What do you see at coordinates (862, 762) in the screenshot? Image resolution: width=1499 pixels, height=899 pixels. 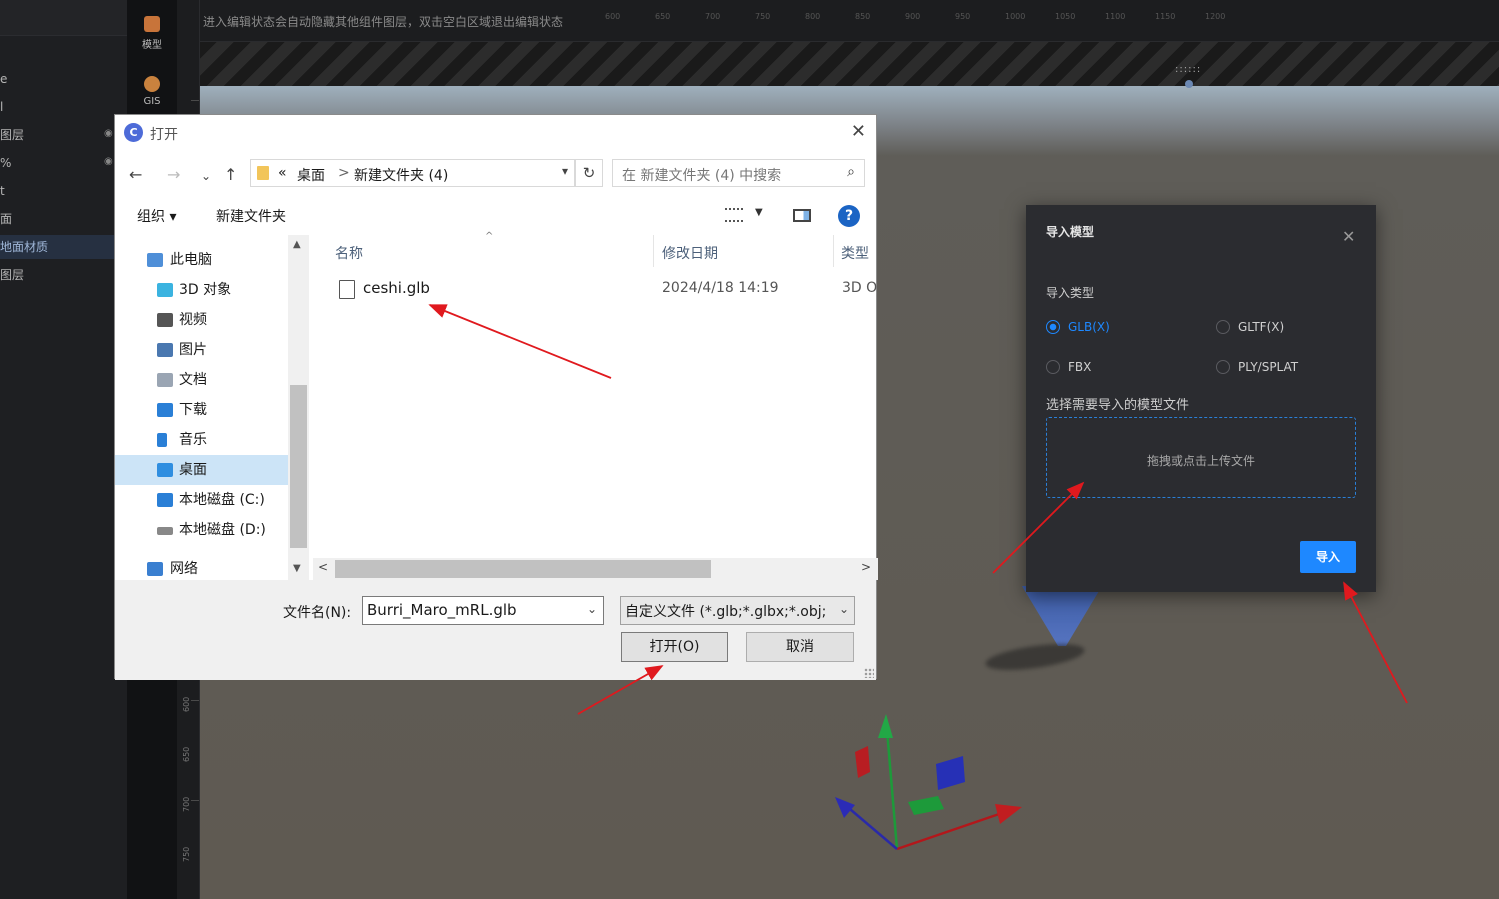 I see `plane-handle-xy` at bounding box center [862, 762].